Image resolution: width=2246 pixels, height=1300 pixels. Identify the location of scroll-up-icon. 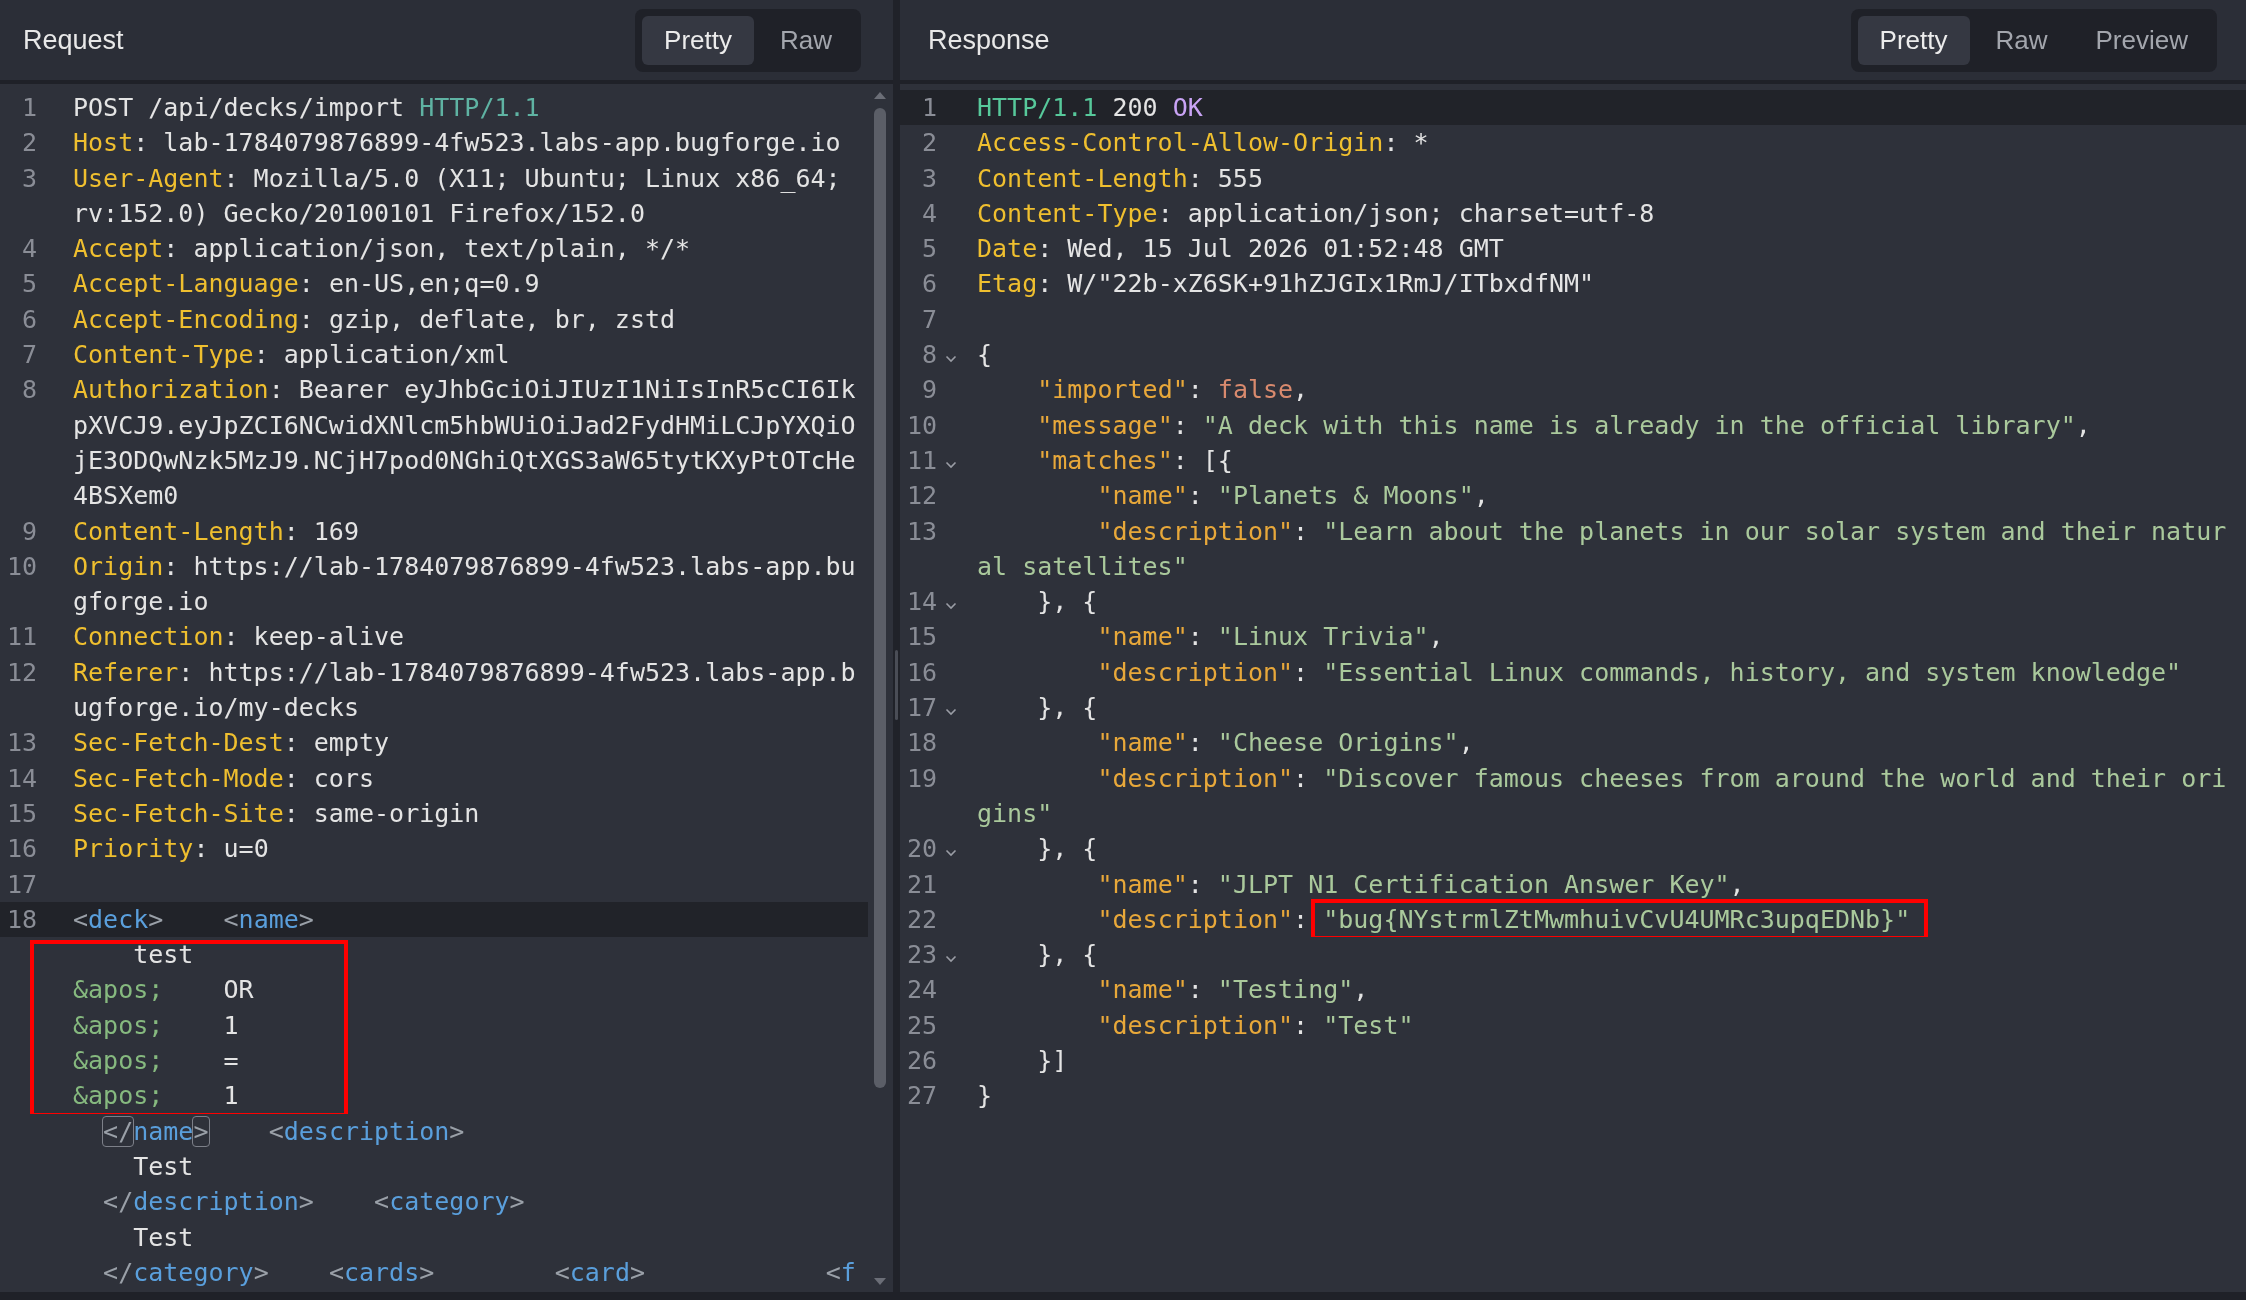
(880, 95).